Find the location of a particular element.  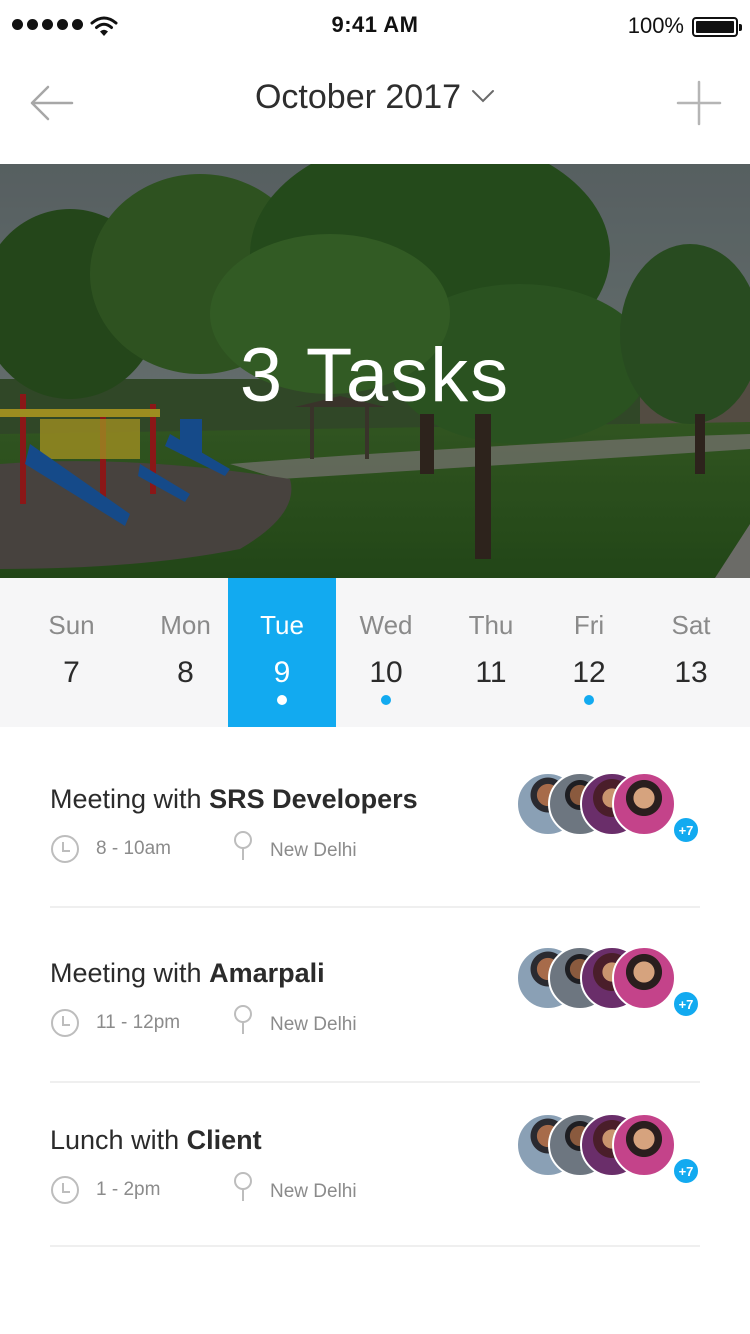

task-title: Meeting with SRS Developers is located at coordinates (234, 799).